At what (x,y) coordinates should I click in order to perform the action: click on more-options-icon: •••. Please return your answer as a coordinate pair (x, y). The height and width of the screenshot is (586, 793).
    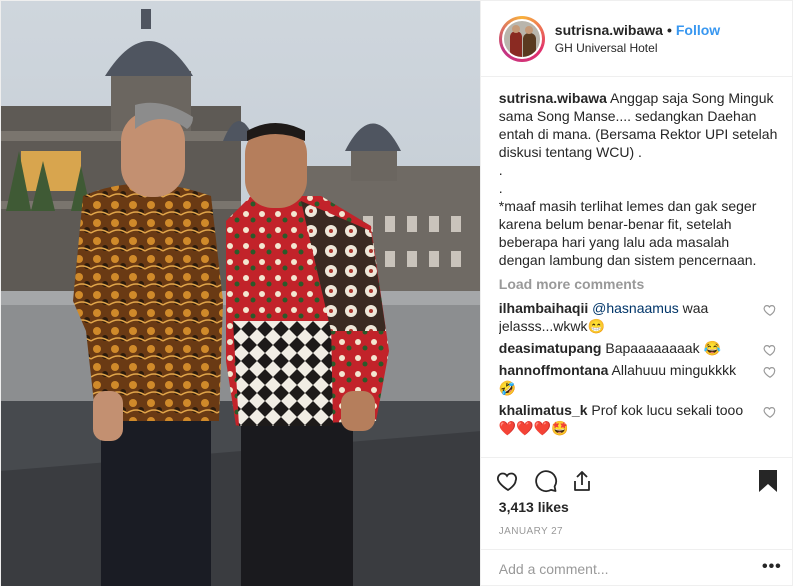
    Looking at the image, I should click on (772, 567).